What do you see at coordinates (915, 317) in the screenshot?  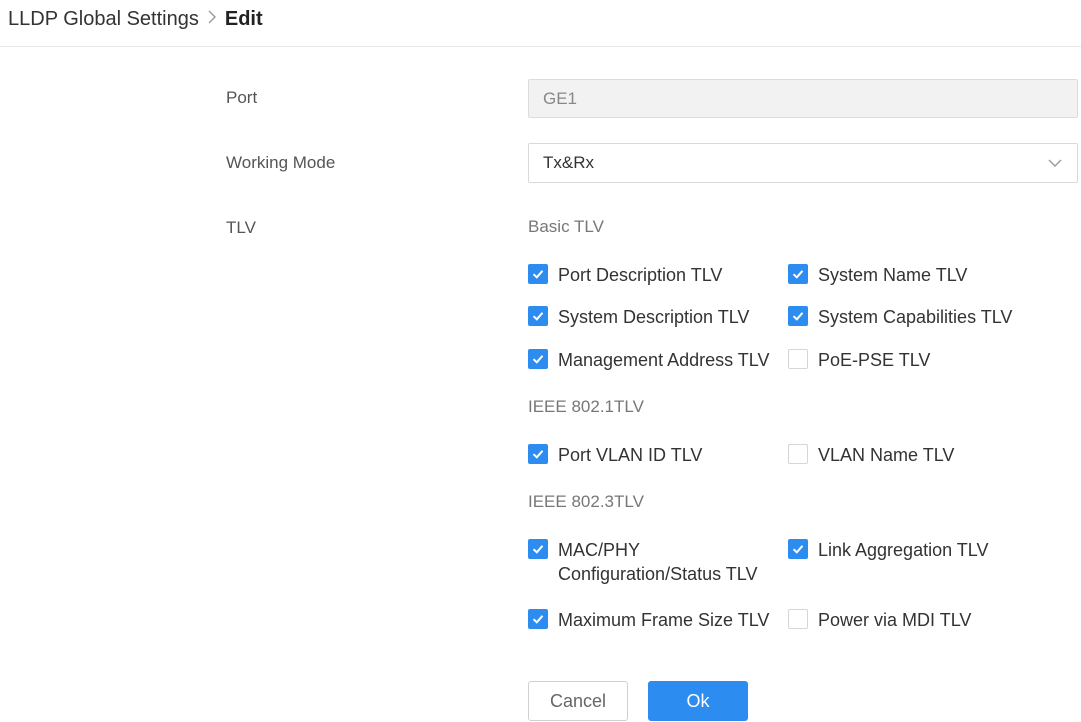 I see `checkbox-label: System Capabilities TLV` at bounding box center [915, 317].